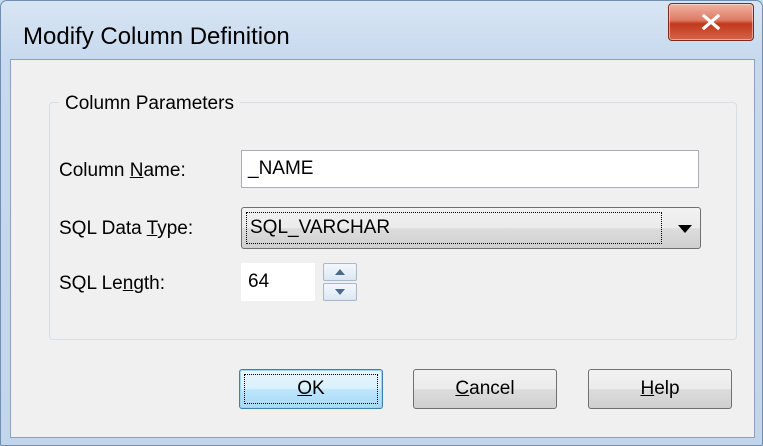  I want to click on spin-up-button, so click(340, 272).